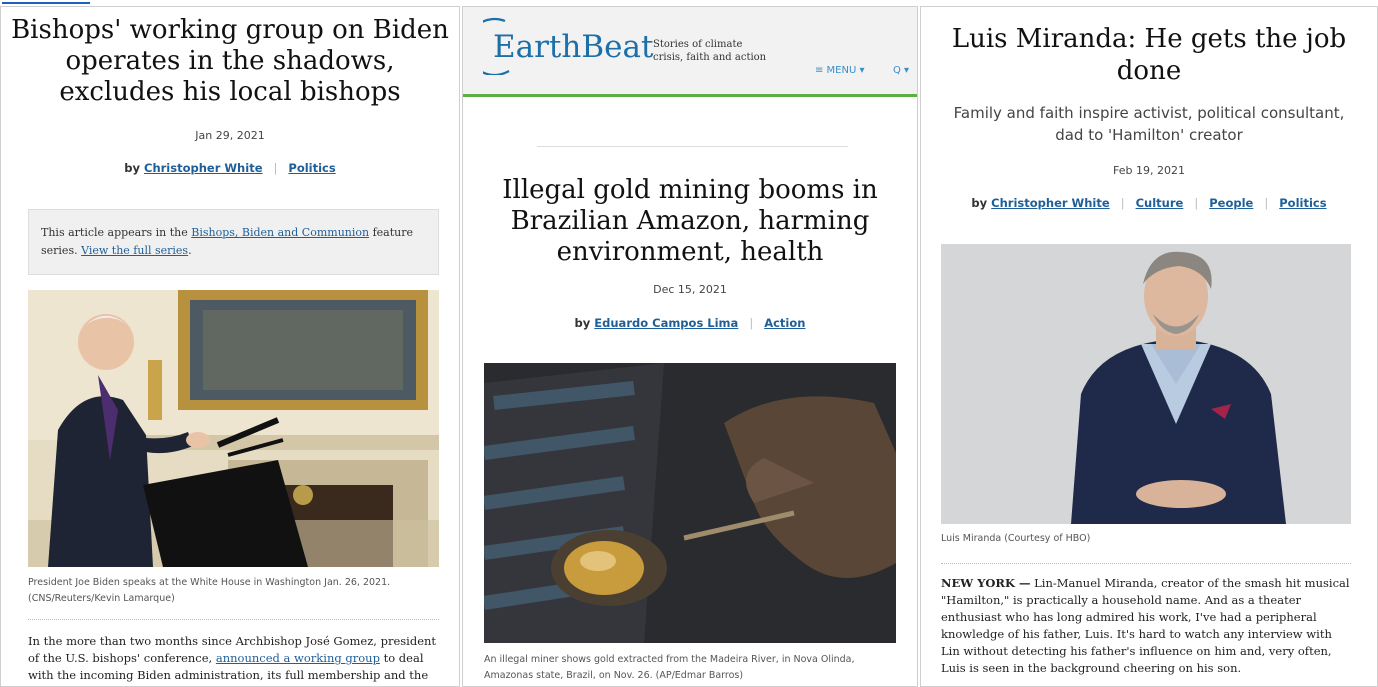 Image resolution: width=1378 pixels, height=687 pixels. What do you see at coordinates (280, 232) in the screenshot?
I see `series-link: Bishops, Biden and Communion` at bounding box center [280, 232].